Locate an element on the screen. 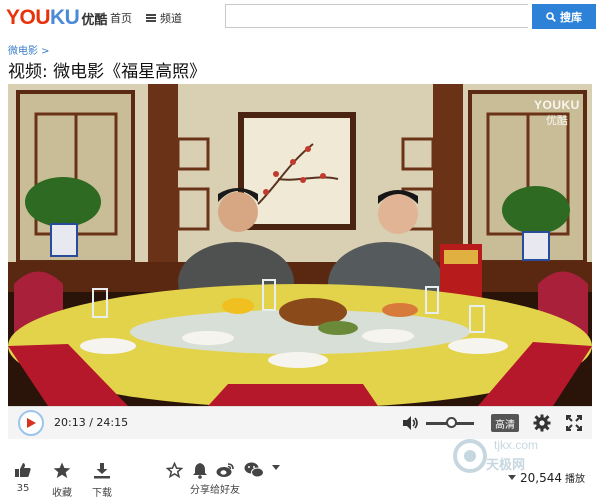 Image resolution: width=600 pixels, height=499 pixels. breadcrumb: 微电影 > is located at coordinates (29, 49).